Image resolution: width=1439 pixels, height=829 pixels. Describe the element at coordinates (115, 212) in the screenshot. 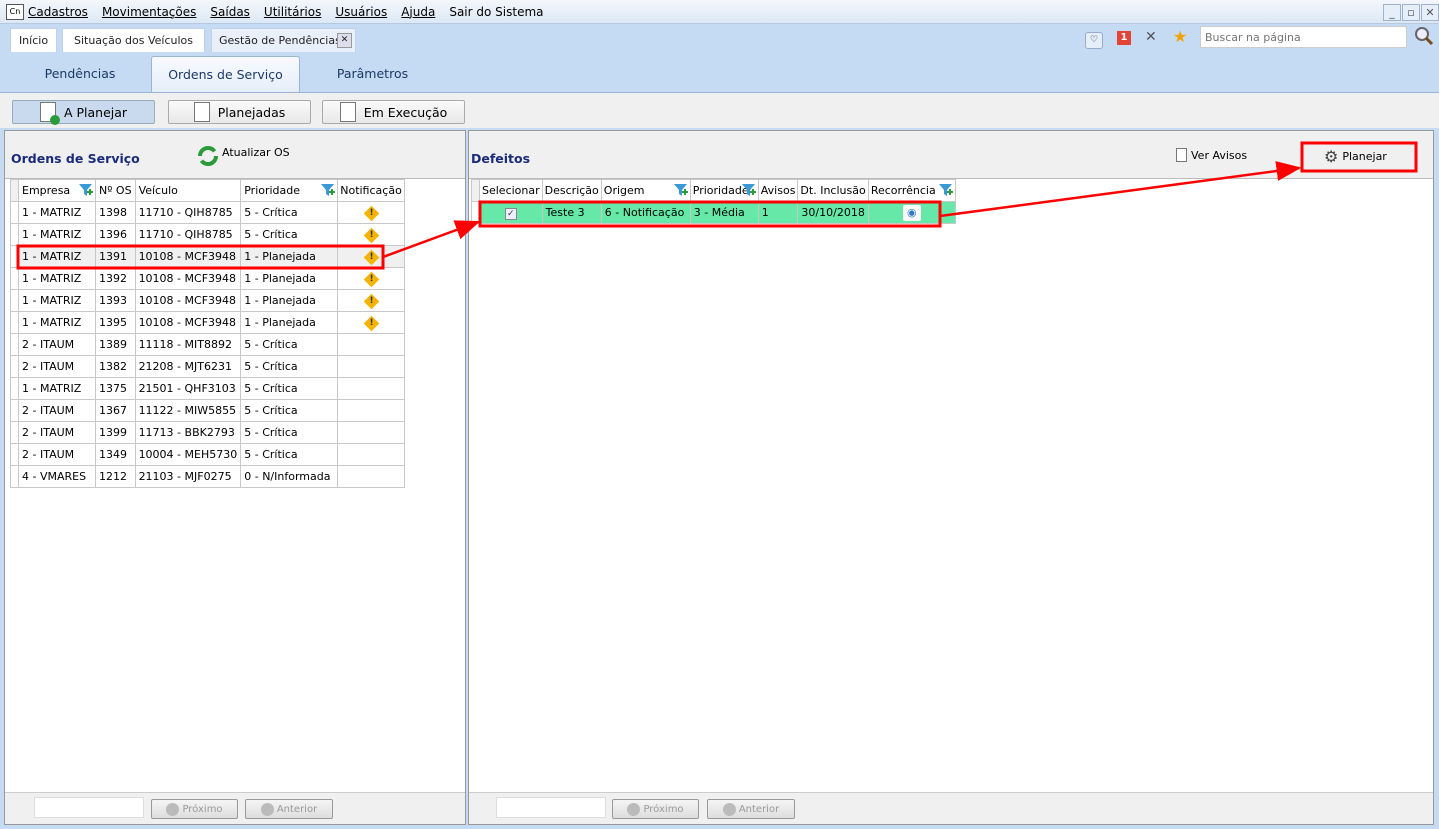

I see `numero-os-cell: 1398` at that location.